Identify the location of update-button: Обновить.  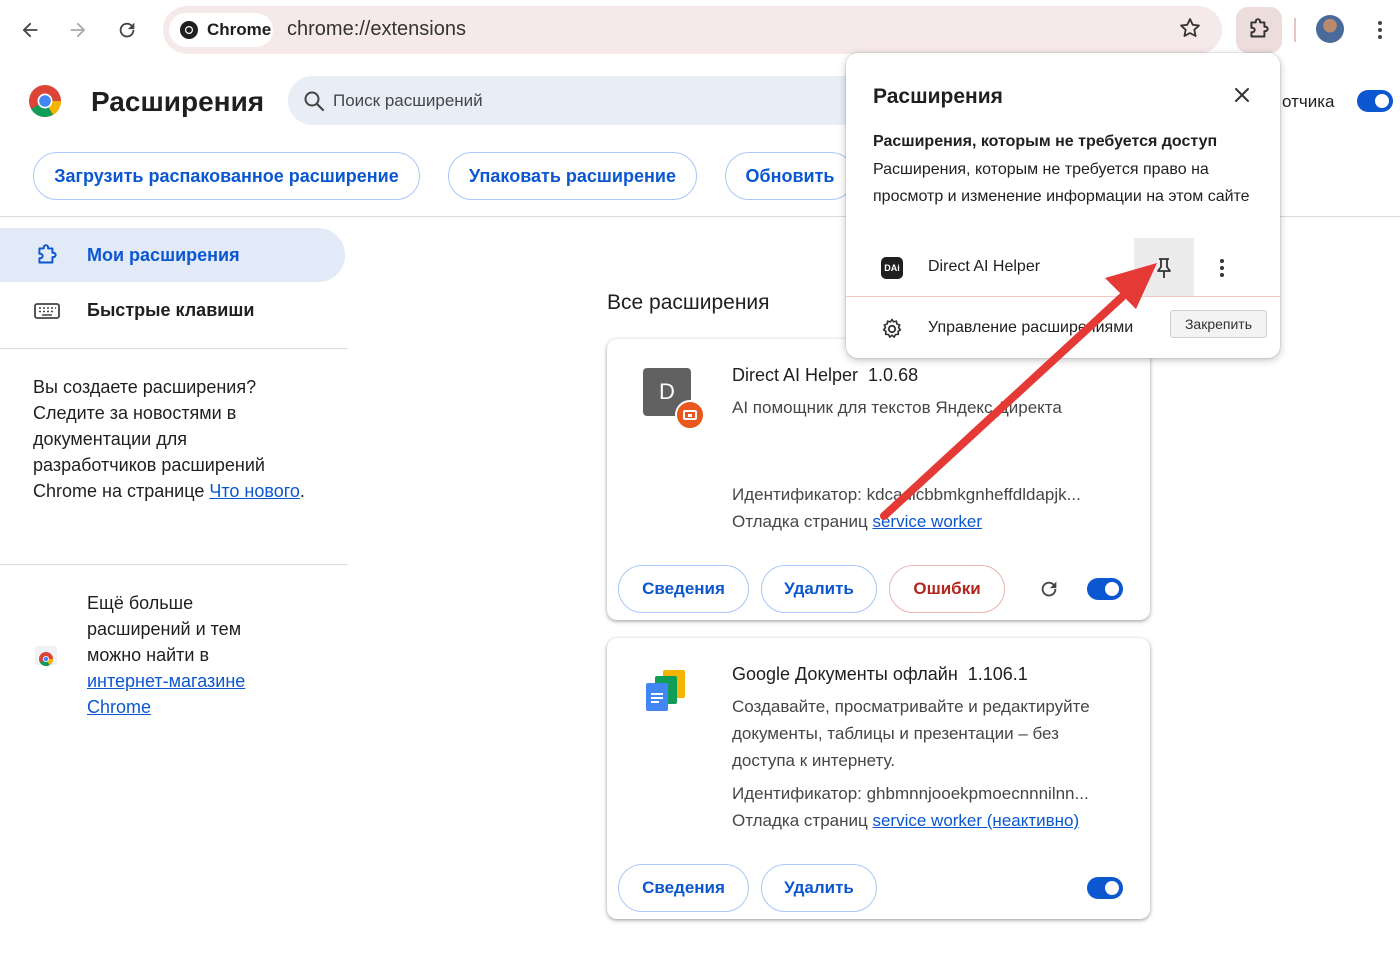
(790, 176).